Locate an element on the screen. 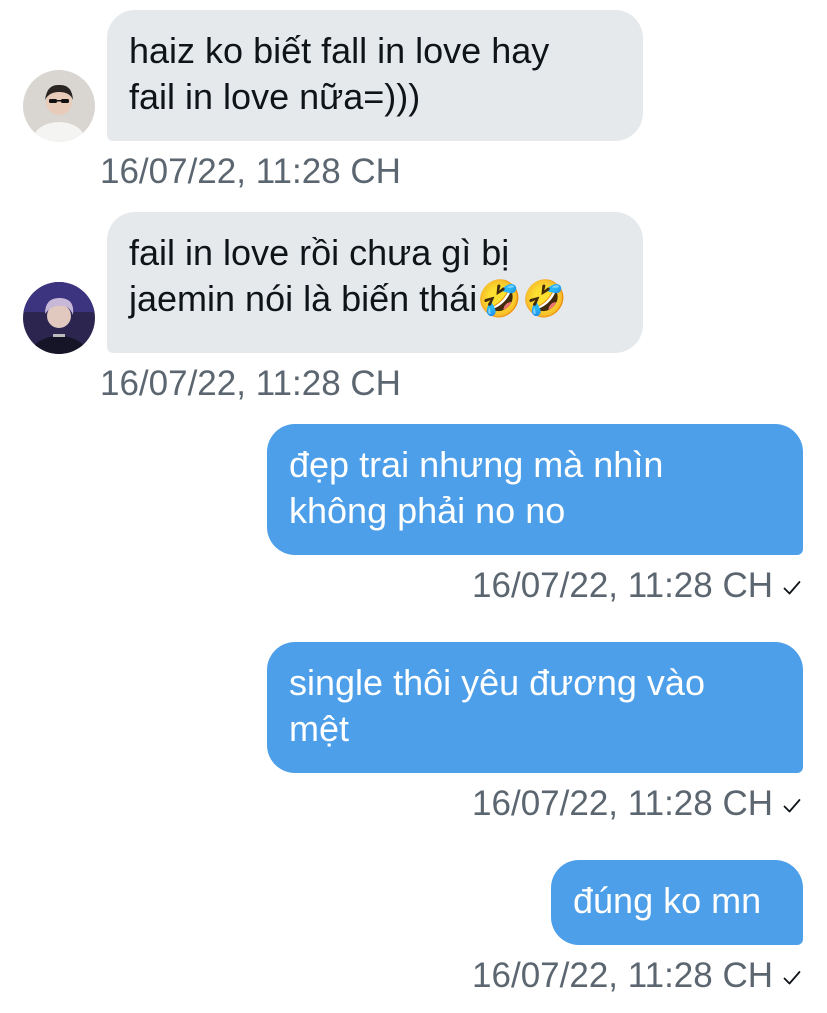  message-bubble-outgoing: đẹp trai nhưng mà nhìn không phải no no is located at coordinates (535, 489).